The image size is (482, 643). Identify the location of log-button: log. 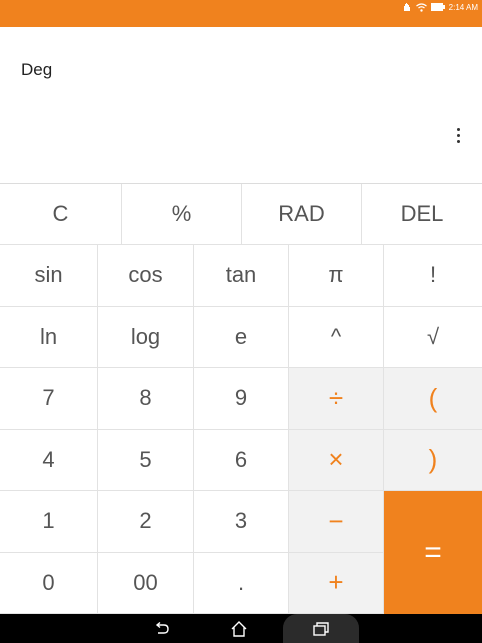
(146, 337).